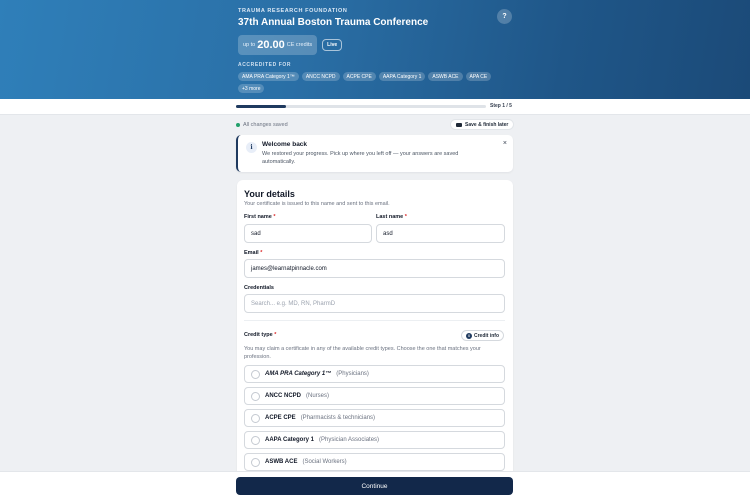 The width and height of the screenshot is (750, 500). I want to click on save-finish-later-label: Save & finish later, so click(487, 124).